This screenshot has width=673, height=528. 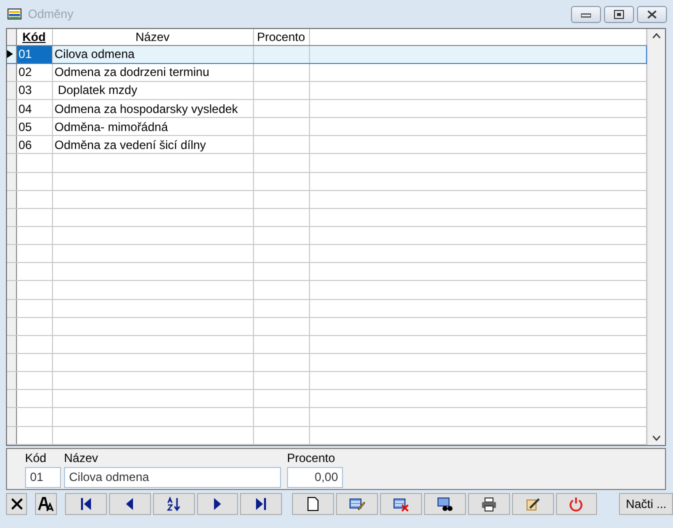 What do you see at coordinates (129, 504) in the screenshot?
I see `previous-record-button` at bounding box center [129, 504].